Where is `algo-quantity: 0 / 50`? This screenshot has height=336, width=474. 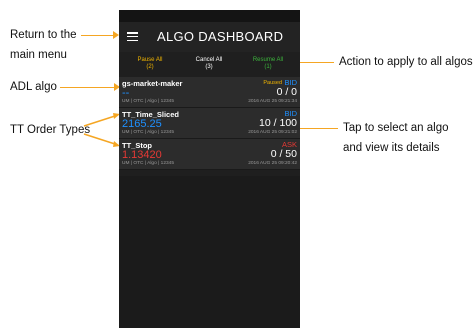
algo-quantity: 0 / 50 is located at coordinates (283, 154).